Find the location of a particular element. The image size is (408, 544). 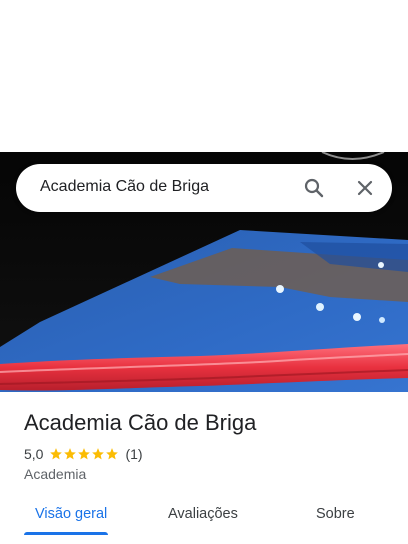

active-tab-indicator is located at coordinates (66, 533).